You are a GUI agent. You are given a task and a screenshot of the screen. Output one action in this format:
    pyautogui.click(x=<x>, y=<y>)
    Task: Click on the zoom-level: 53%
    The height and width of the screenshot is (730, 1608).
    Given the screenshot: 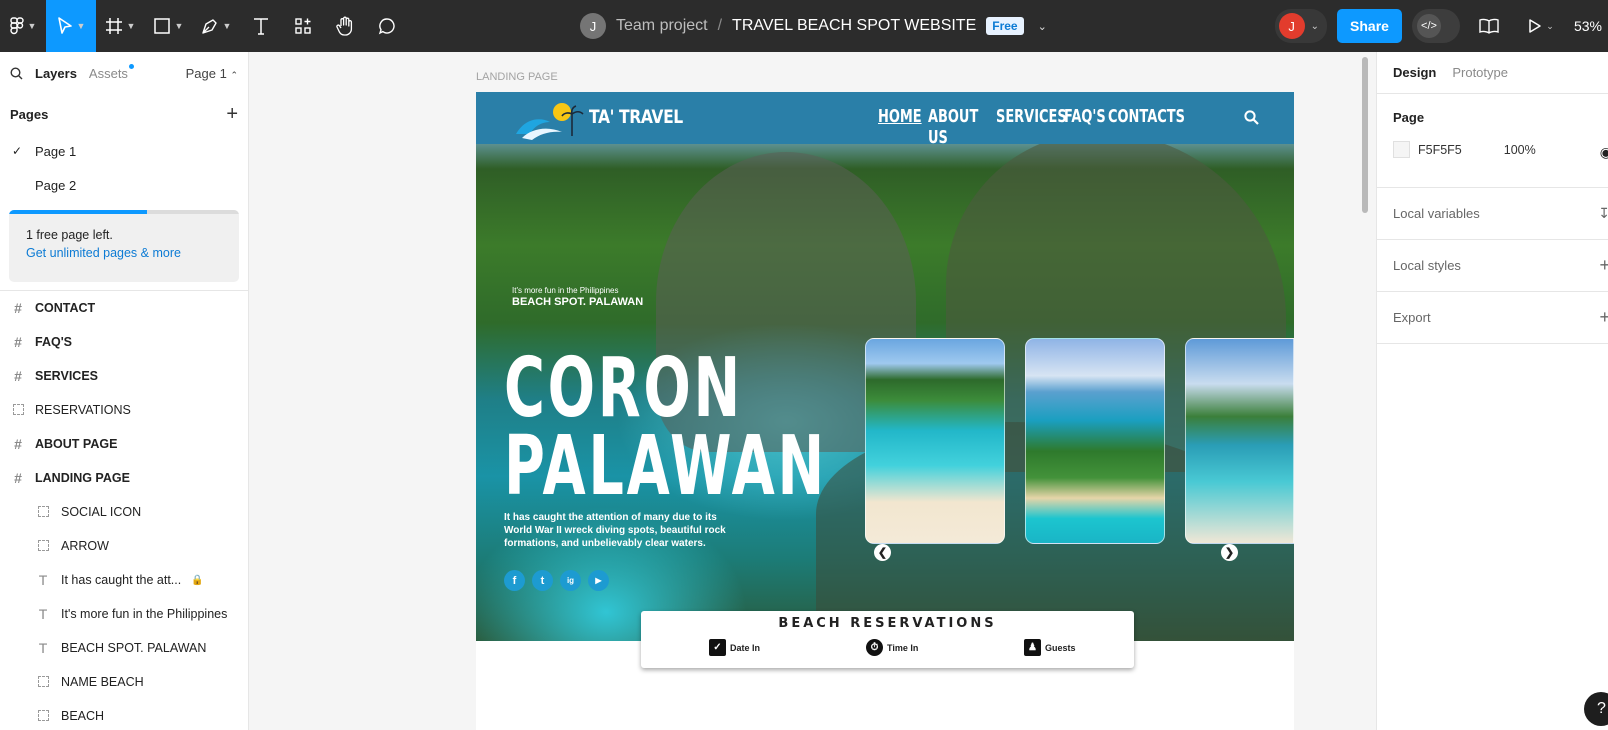 What is the action you would take?
    pyautogui.click(x=1588, y=26)
    